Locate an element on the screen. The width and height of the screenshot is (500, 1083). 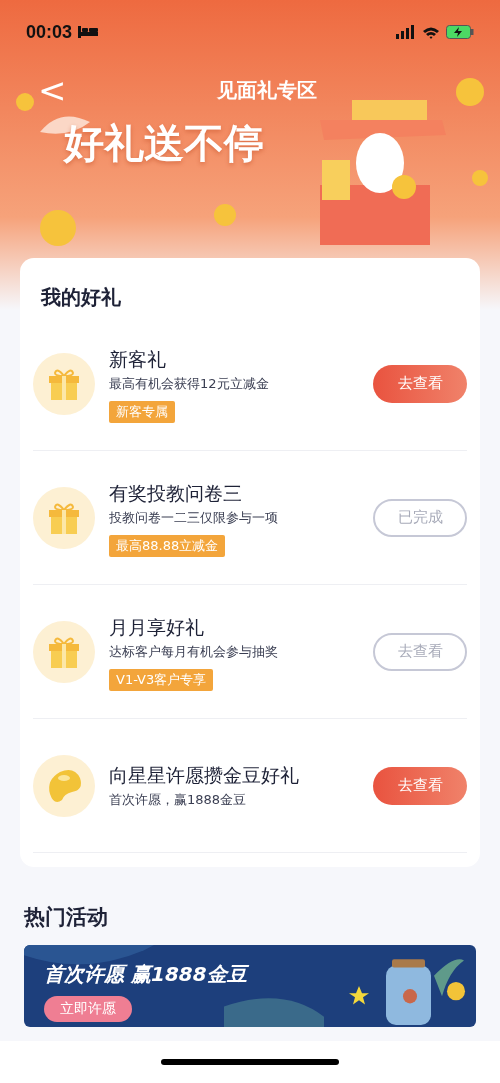
gift-name: 向星星许愿攒金豆好礼 is located at coordinates (204, 775).